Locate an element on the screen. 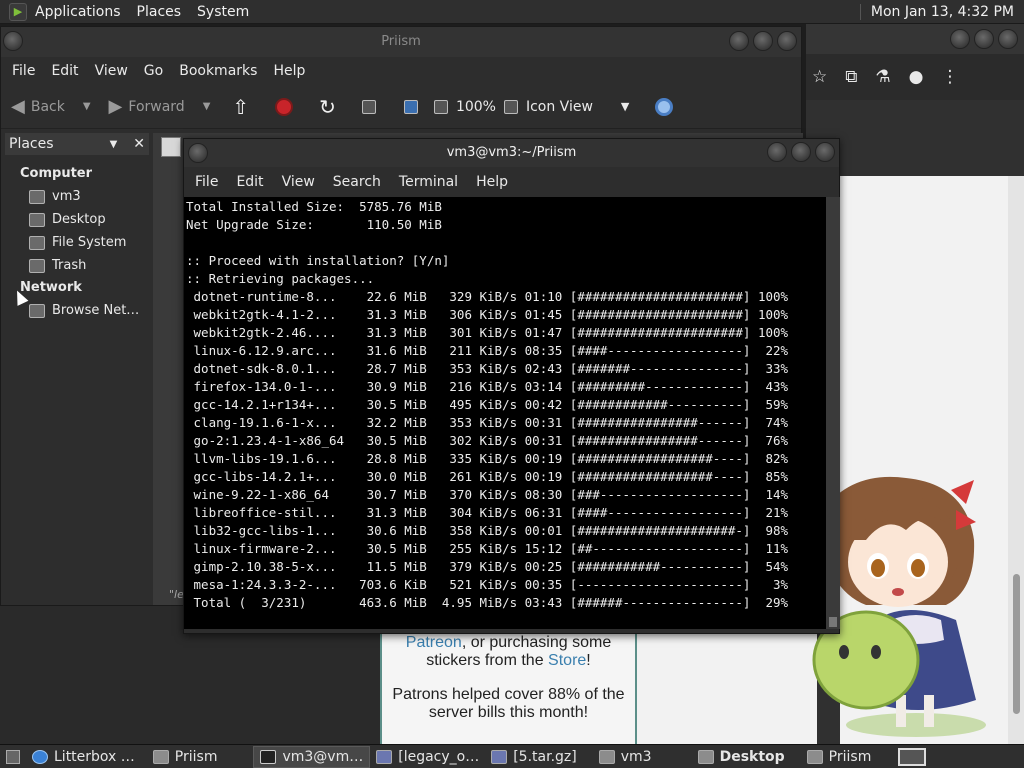 This screenshot has height=768, width=1024. sidebar-item-label: Desktop is located at coordinates (79, 219).